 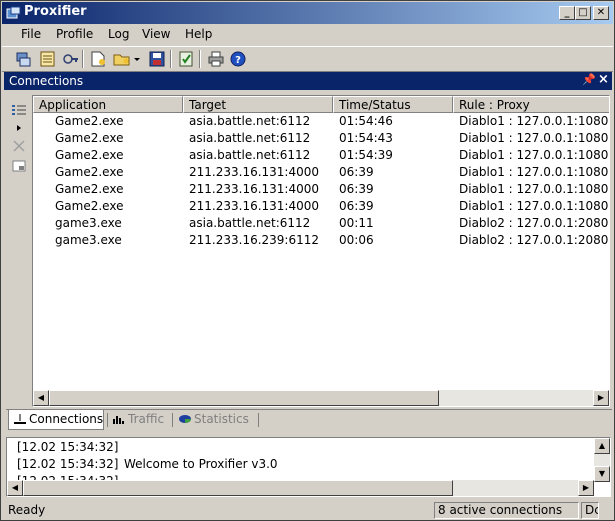 What do you see at coordinates (68, 447) in the screenshot?
I see `log-timestamp: [12.02 15:34:32]` at bounding box center [68, 447].